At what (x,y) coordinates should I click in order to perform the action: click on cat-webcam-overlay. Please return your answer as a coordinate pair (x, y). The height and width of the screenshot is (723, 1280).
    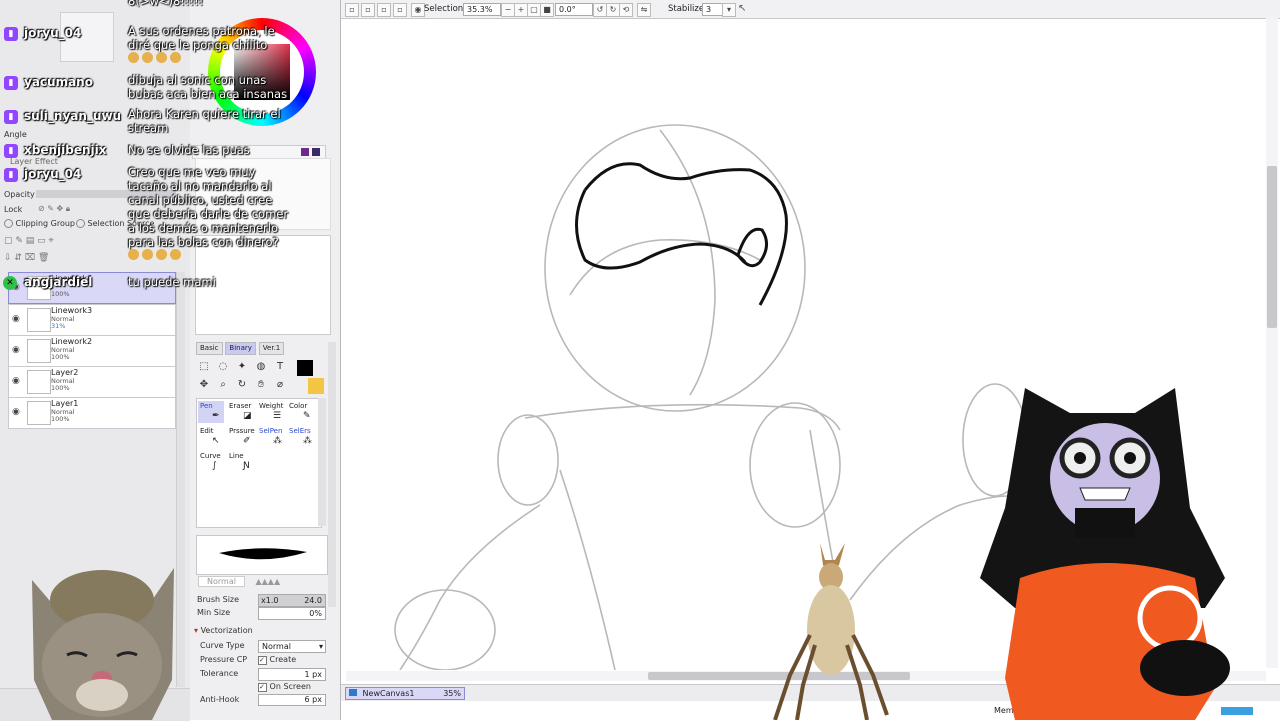
    Looking at the image, I should click on (102, 640).